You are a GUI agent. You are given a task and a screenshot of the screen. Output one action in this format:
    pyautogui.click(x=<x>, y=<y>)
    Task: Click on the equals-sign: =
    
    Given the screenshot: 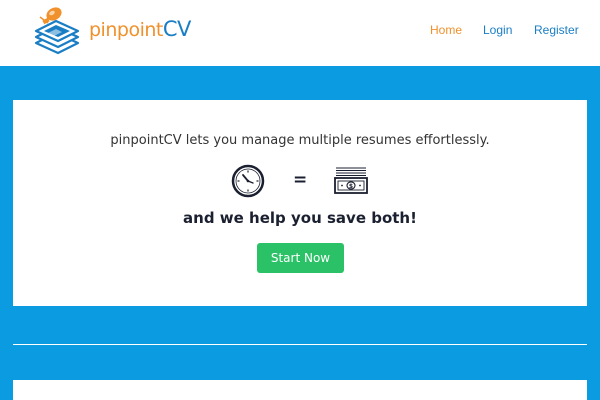 What is the action you would take?
    pyautogui.click(x=300, y=180)
    